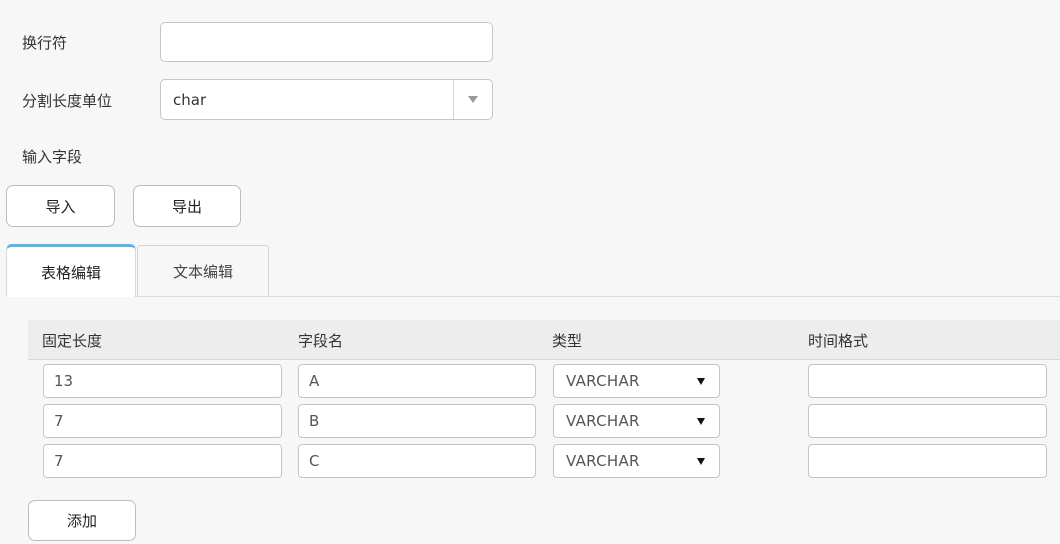 The image size is (1060, 544). I want to click on select-arrow-box, so click(472, 99).